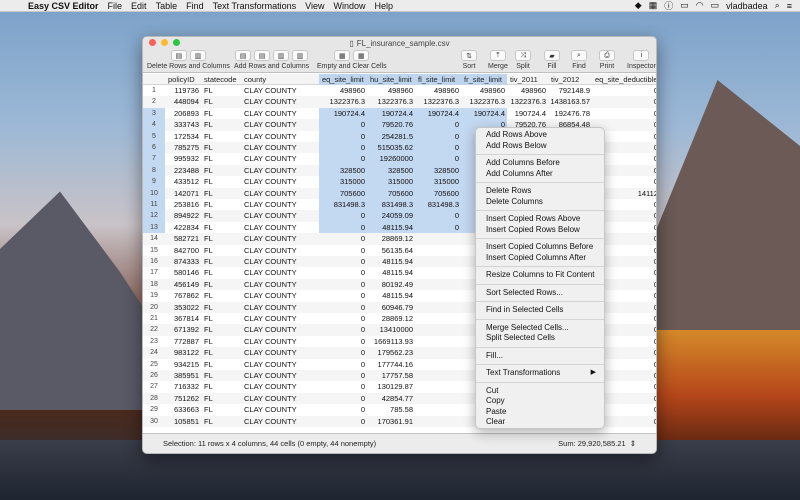  What do you see at coordinates (154, 307) in the screenshot?
I see `row-number: 20` at bounding box center [154, 307].